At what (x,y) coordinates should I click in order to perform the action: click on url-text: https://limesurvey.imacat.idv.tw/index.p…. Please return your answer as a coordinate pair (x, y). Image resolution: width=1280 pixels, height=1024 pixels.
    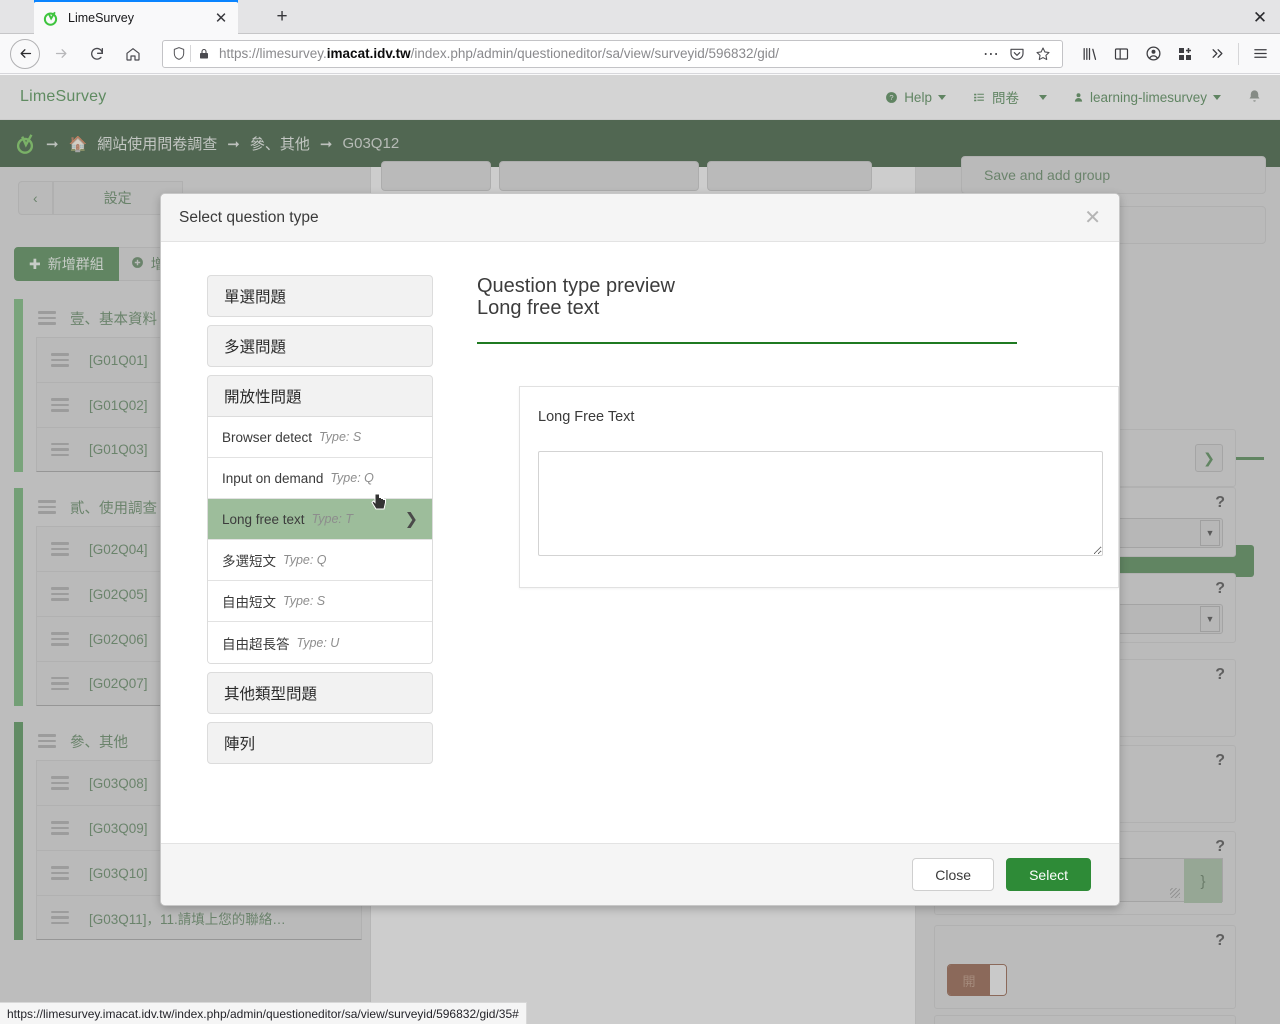
    Looking at the image, I should click on (598, 53).